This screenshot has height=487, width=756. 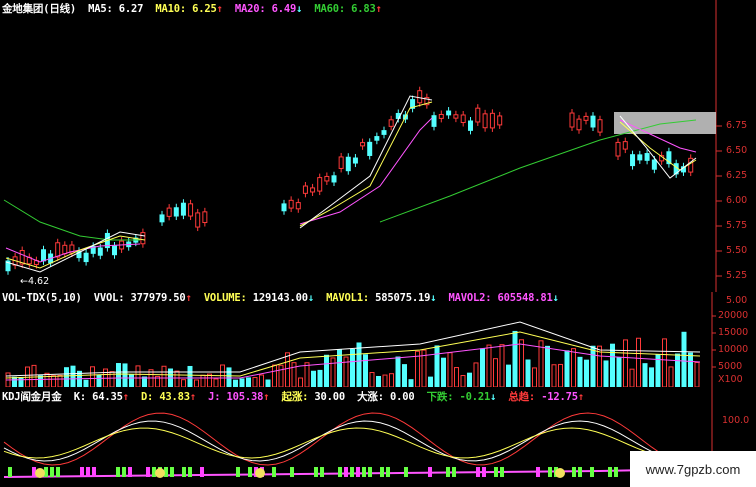 I want to click on mavol1-value: 585075.19, so click(x=403, y=298).